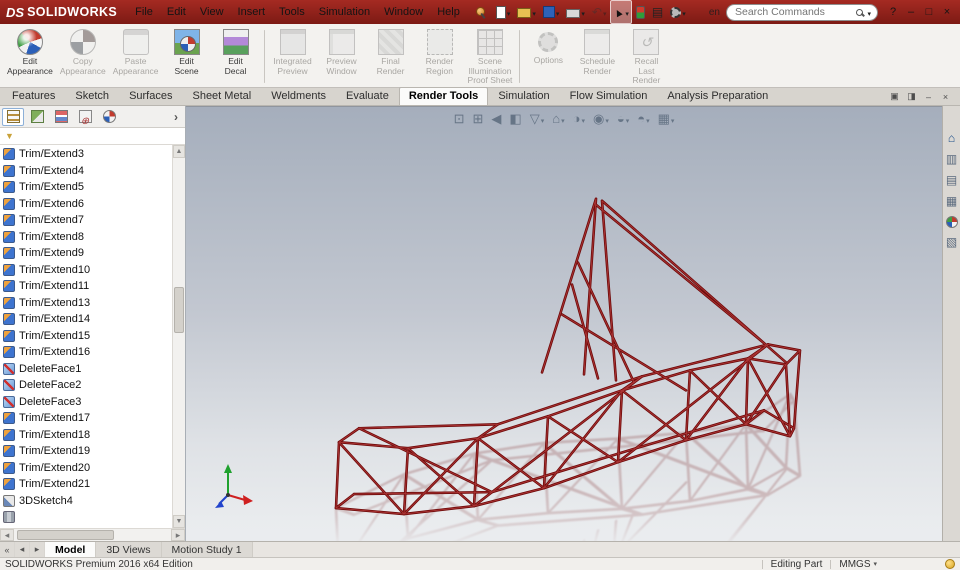 Image resolution: width=960 pixels, height=570 pixels. I want to click on close-pane-button: ×, so click(945, 97).